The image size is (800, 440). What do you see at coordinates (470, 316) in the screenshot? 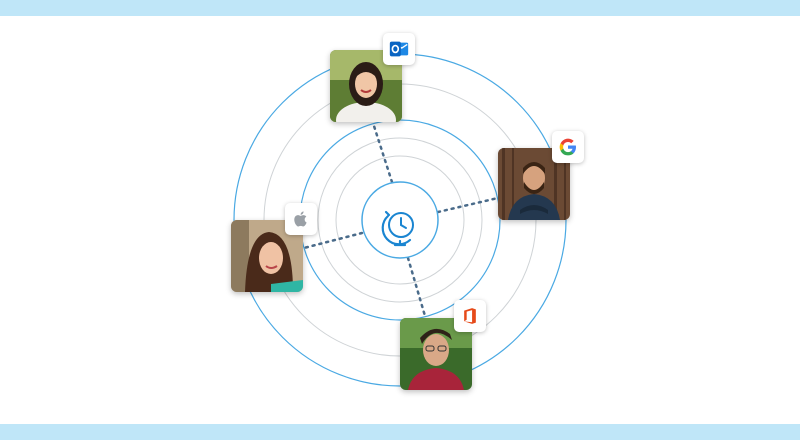
I see `office-icon` at bounding box center [470, 316].